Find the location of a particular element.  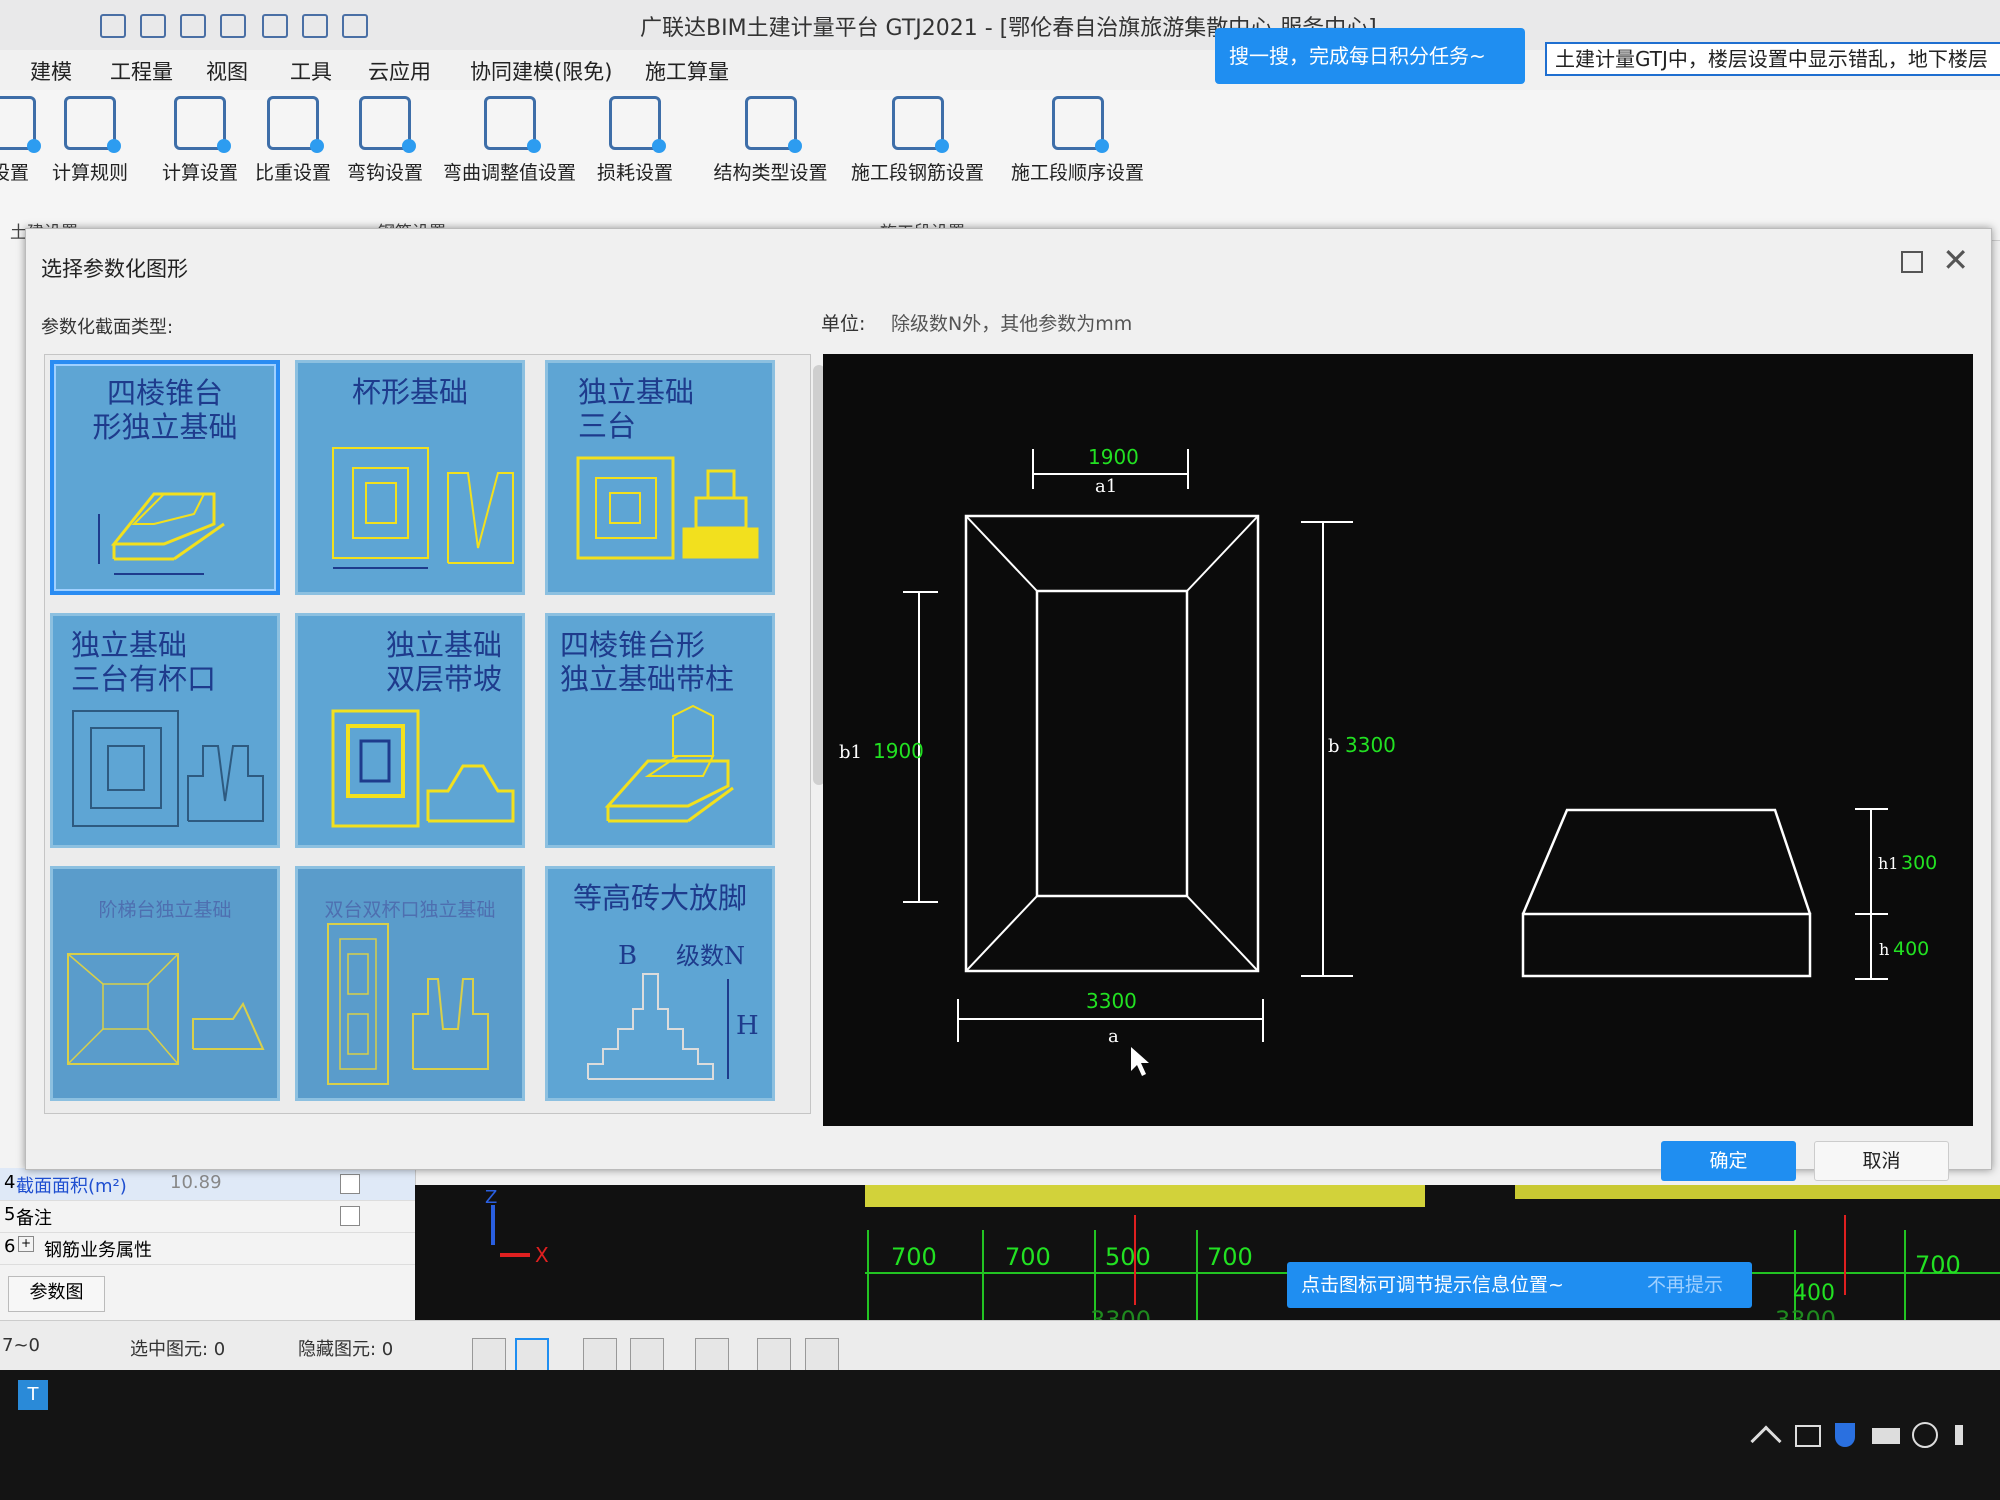

settings-icon is located at coordinates (20, 124).